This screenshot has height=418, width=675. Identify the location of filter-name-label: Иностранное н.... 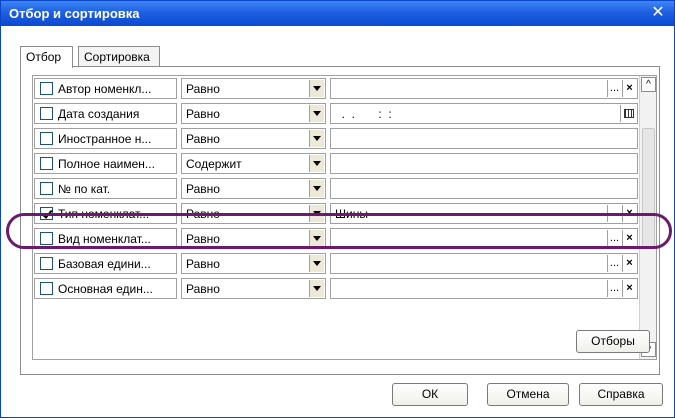
(105, 139).